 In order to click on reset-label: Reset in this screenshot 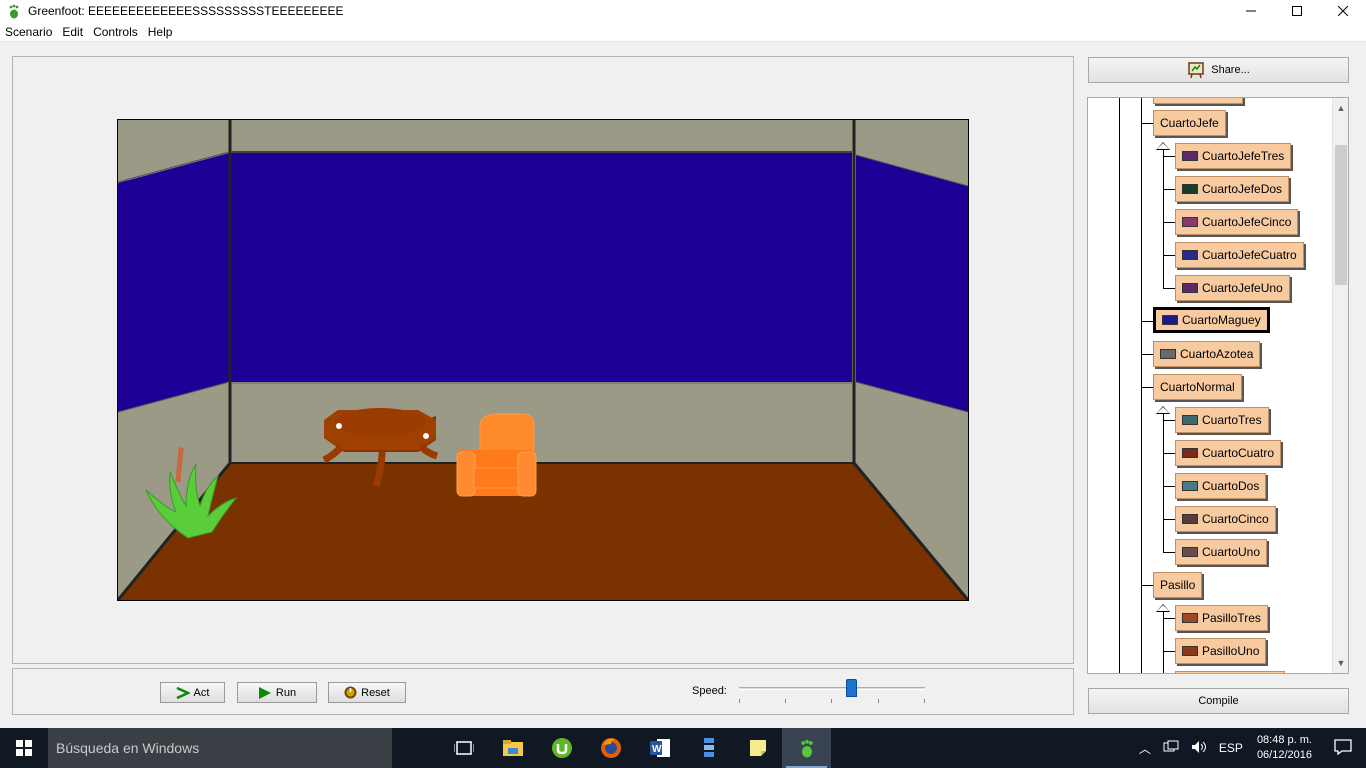, I will do `click(375, 692)`.